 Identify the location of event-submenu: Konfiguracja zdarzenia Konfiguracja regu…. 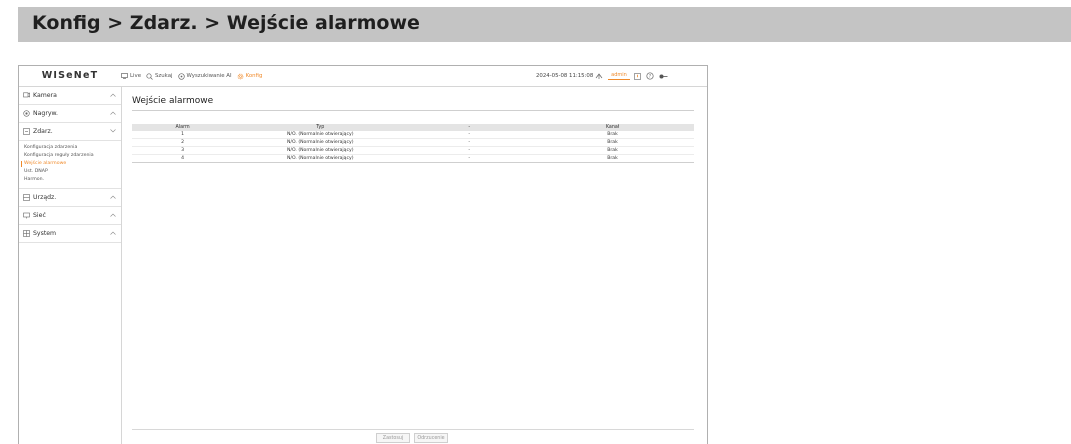
(70, 165).